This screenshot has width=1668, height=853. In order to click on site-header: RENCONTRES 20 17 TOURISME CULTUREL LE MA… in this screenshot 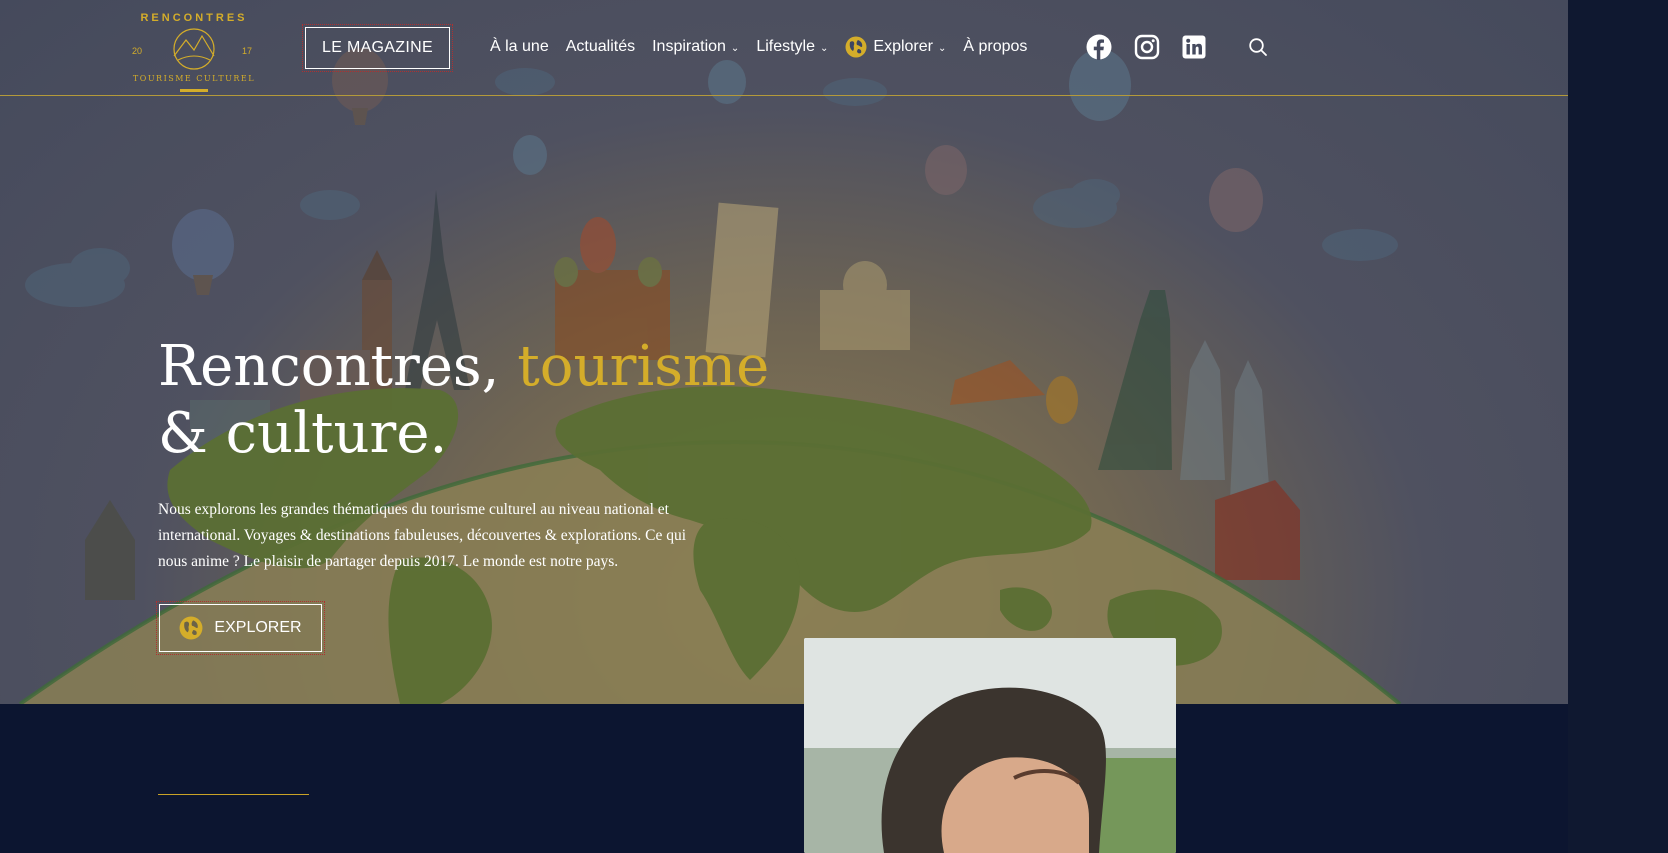, I will do `click(784, 48)`.